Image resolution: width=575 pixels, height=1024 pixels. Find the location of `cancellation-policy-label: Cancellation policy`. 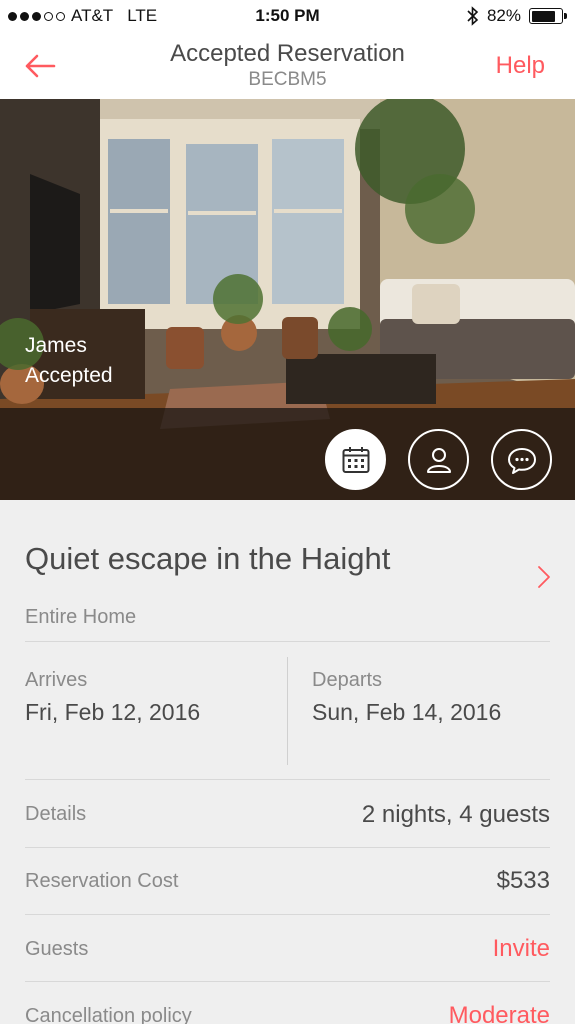

cancellation-policy-label: Cancellation policy is located at coordinates (108, 1014).